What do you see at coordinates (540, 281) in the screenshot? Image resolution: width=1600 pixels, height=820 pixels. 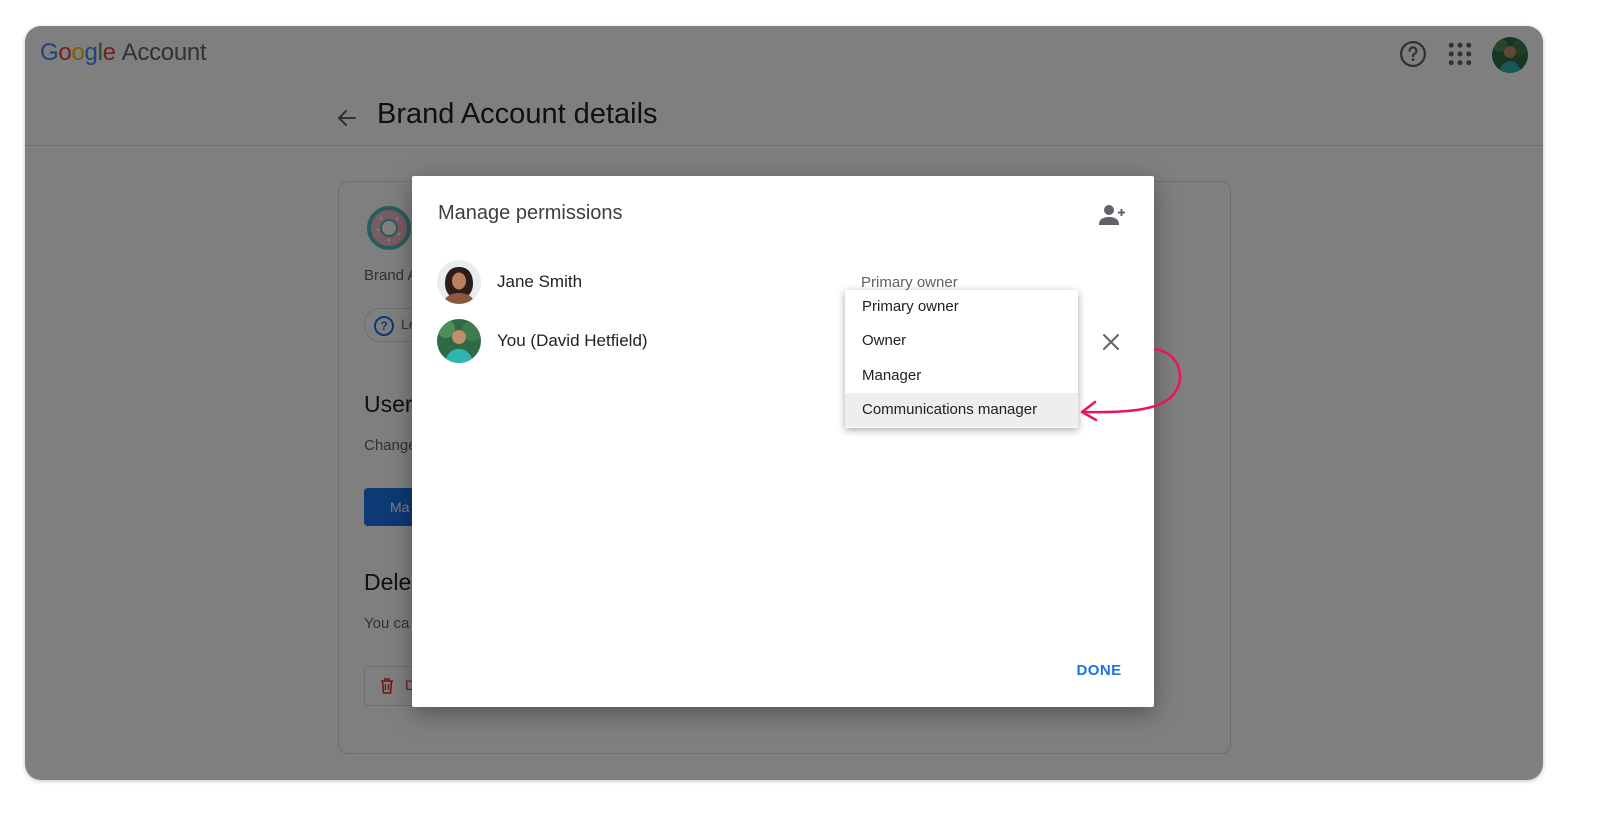 I see `person-name: Jane Smith` at bounding box center [540, 281].